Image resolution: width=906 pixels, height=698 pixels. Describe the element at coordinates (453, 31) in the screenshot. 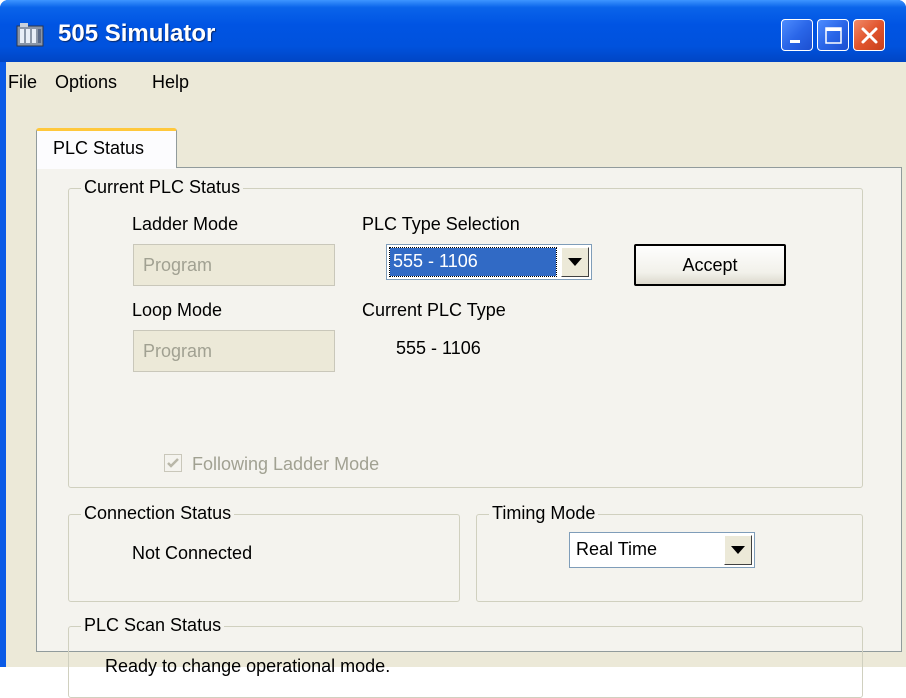

I see `title-bar: 505 Simulator` at that location.